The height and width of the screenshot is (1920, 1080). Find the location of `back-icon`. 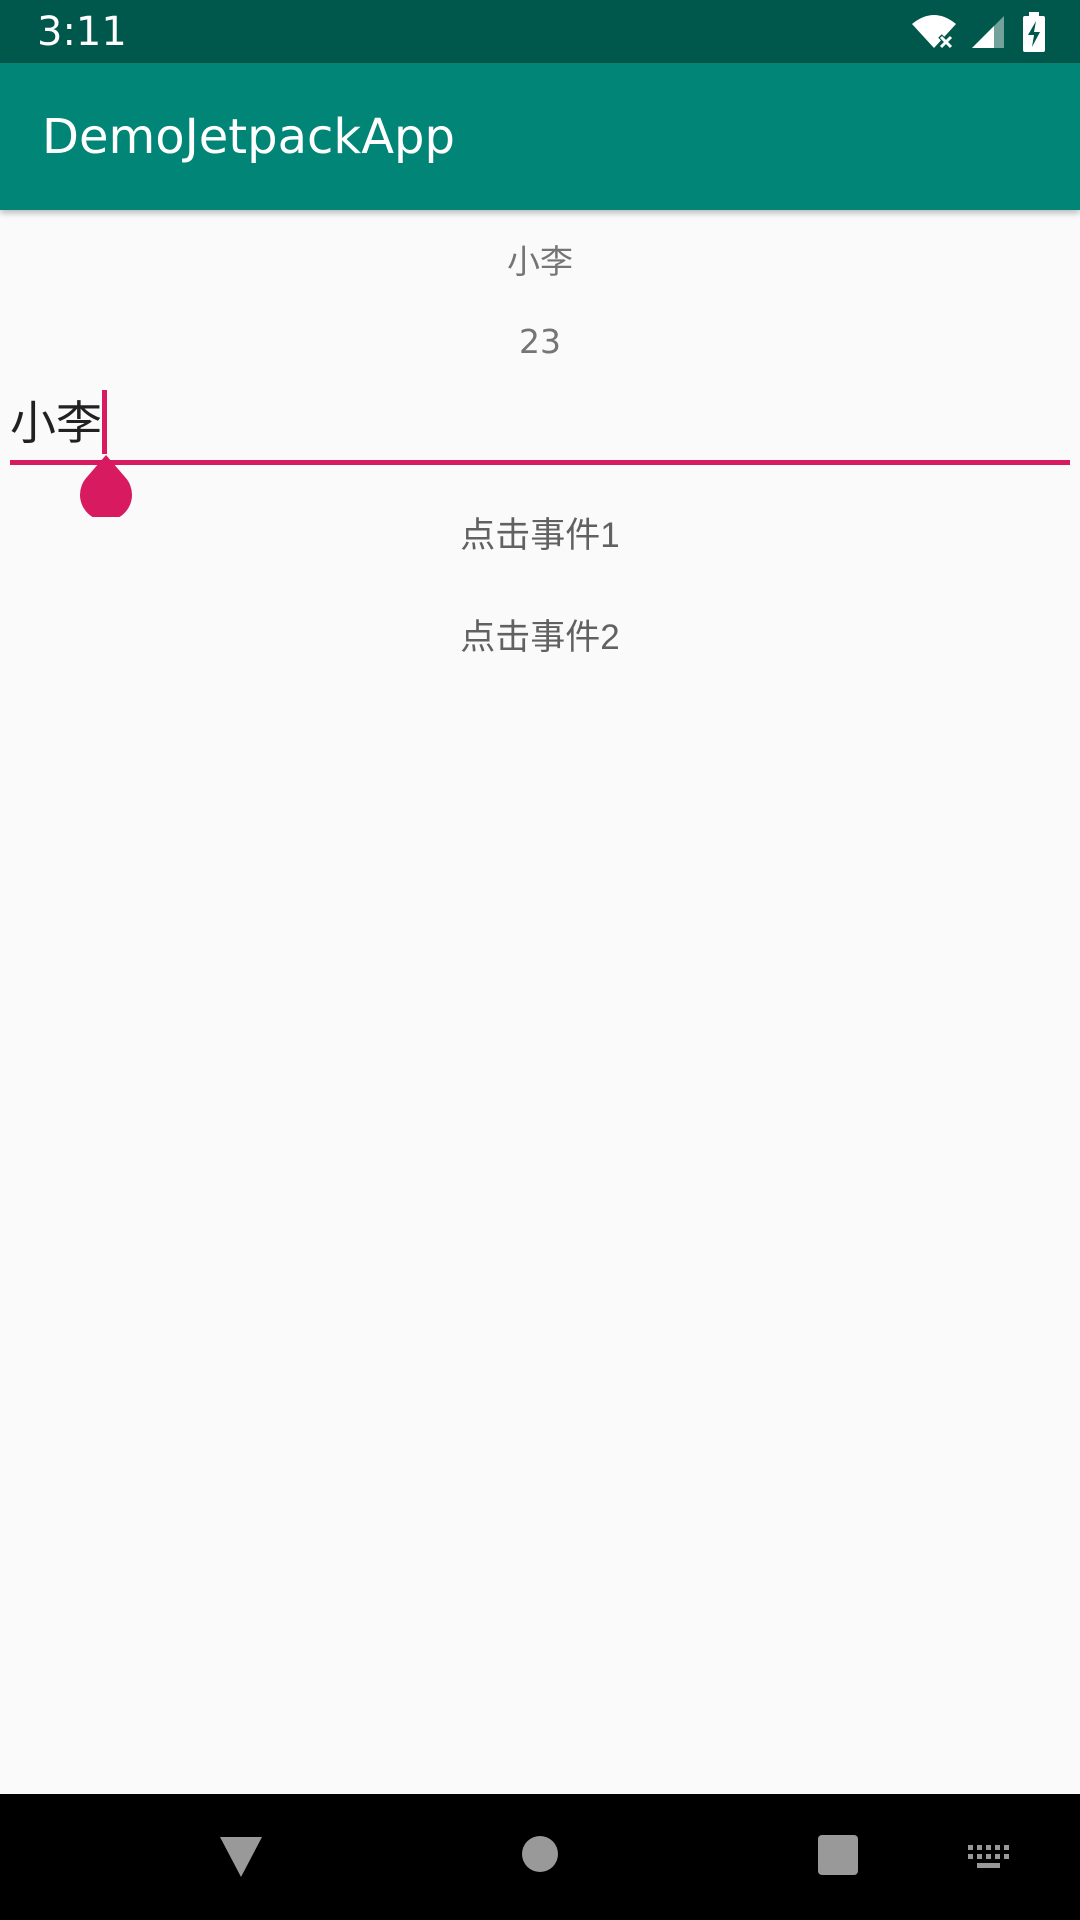

back-icon is located at coordinates (241, 1857).